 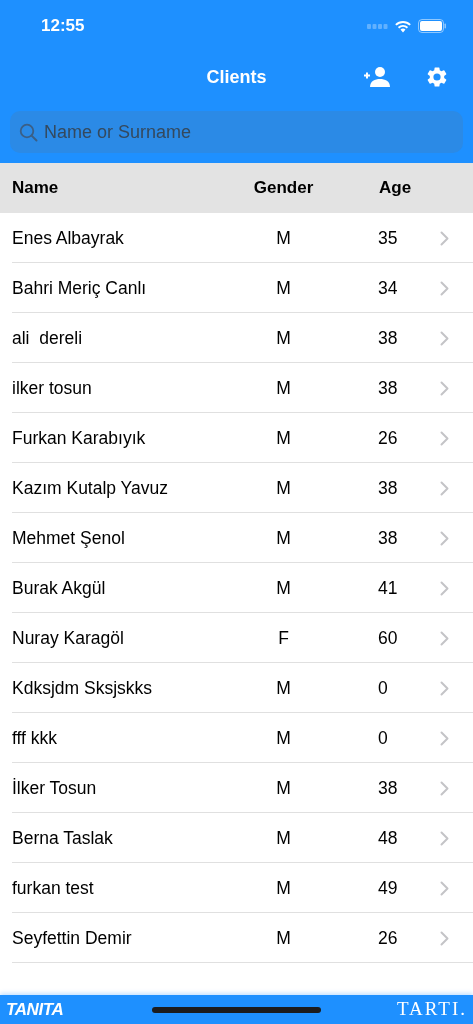 I want to click on client-name: Bahri Meriç Canlı, so click(x=80, y=288).